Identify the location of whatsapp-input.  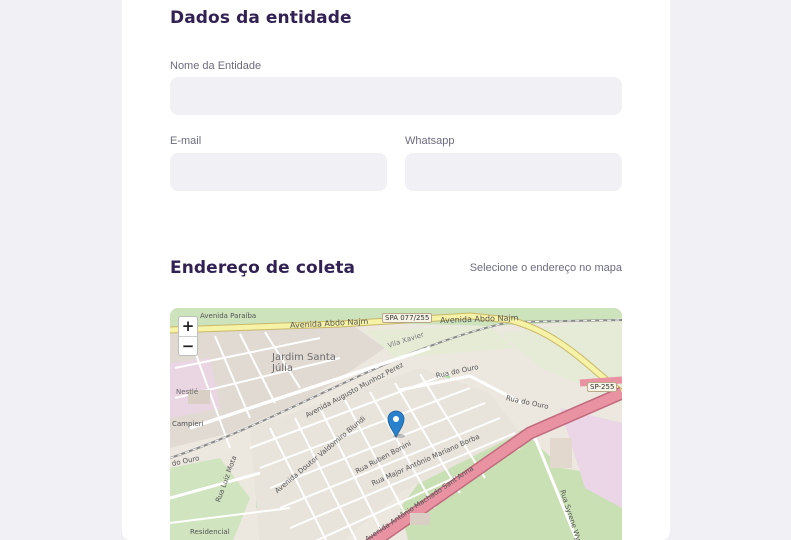
(513, 172).